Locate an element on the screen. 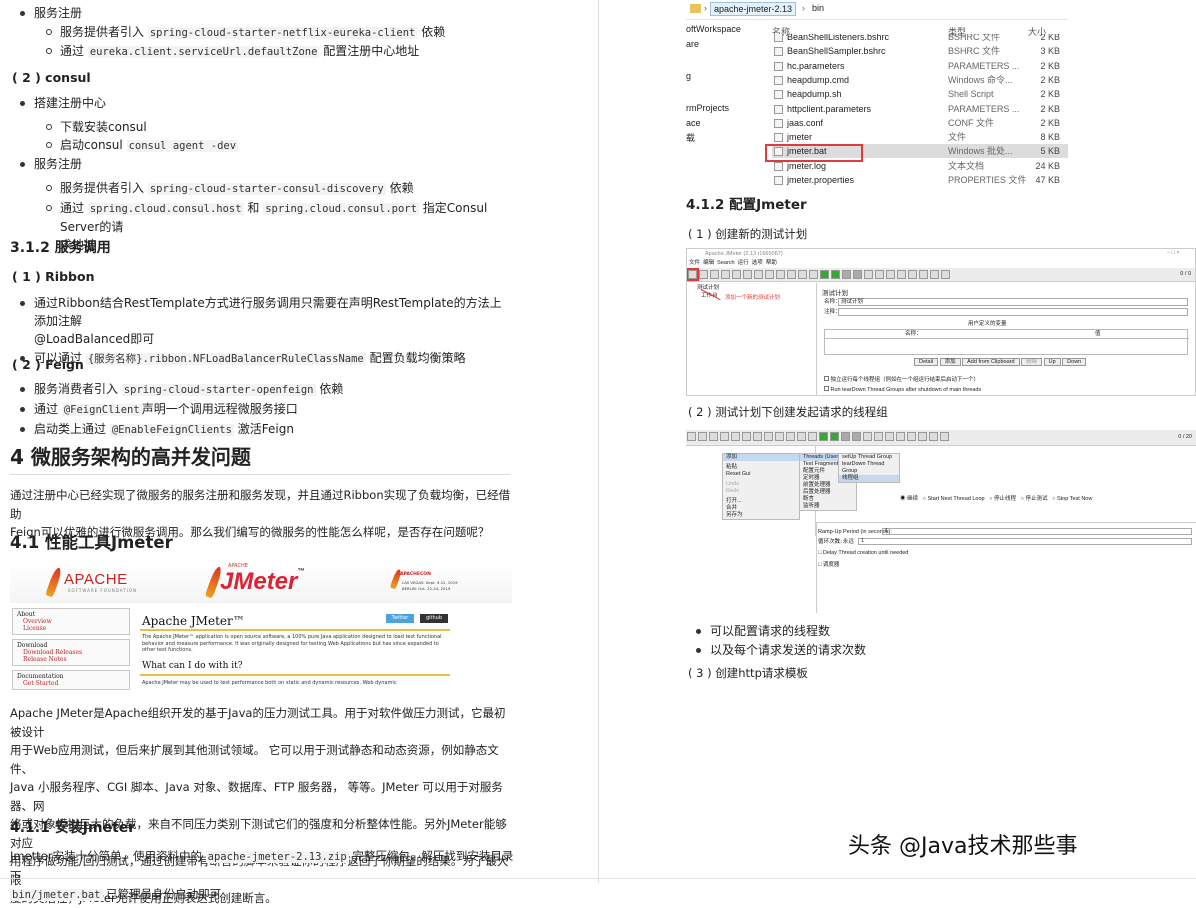 Image resolution: width=1196 pixels, height=908 pixels. menu-save-as: 另存为 is located at coordinates (761, 515).